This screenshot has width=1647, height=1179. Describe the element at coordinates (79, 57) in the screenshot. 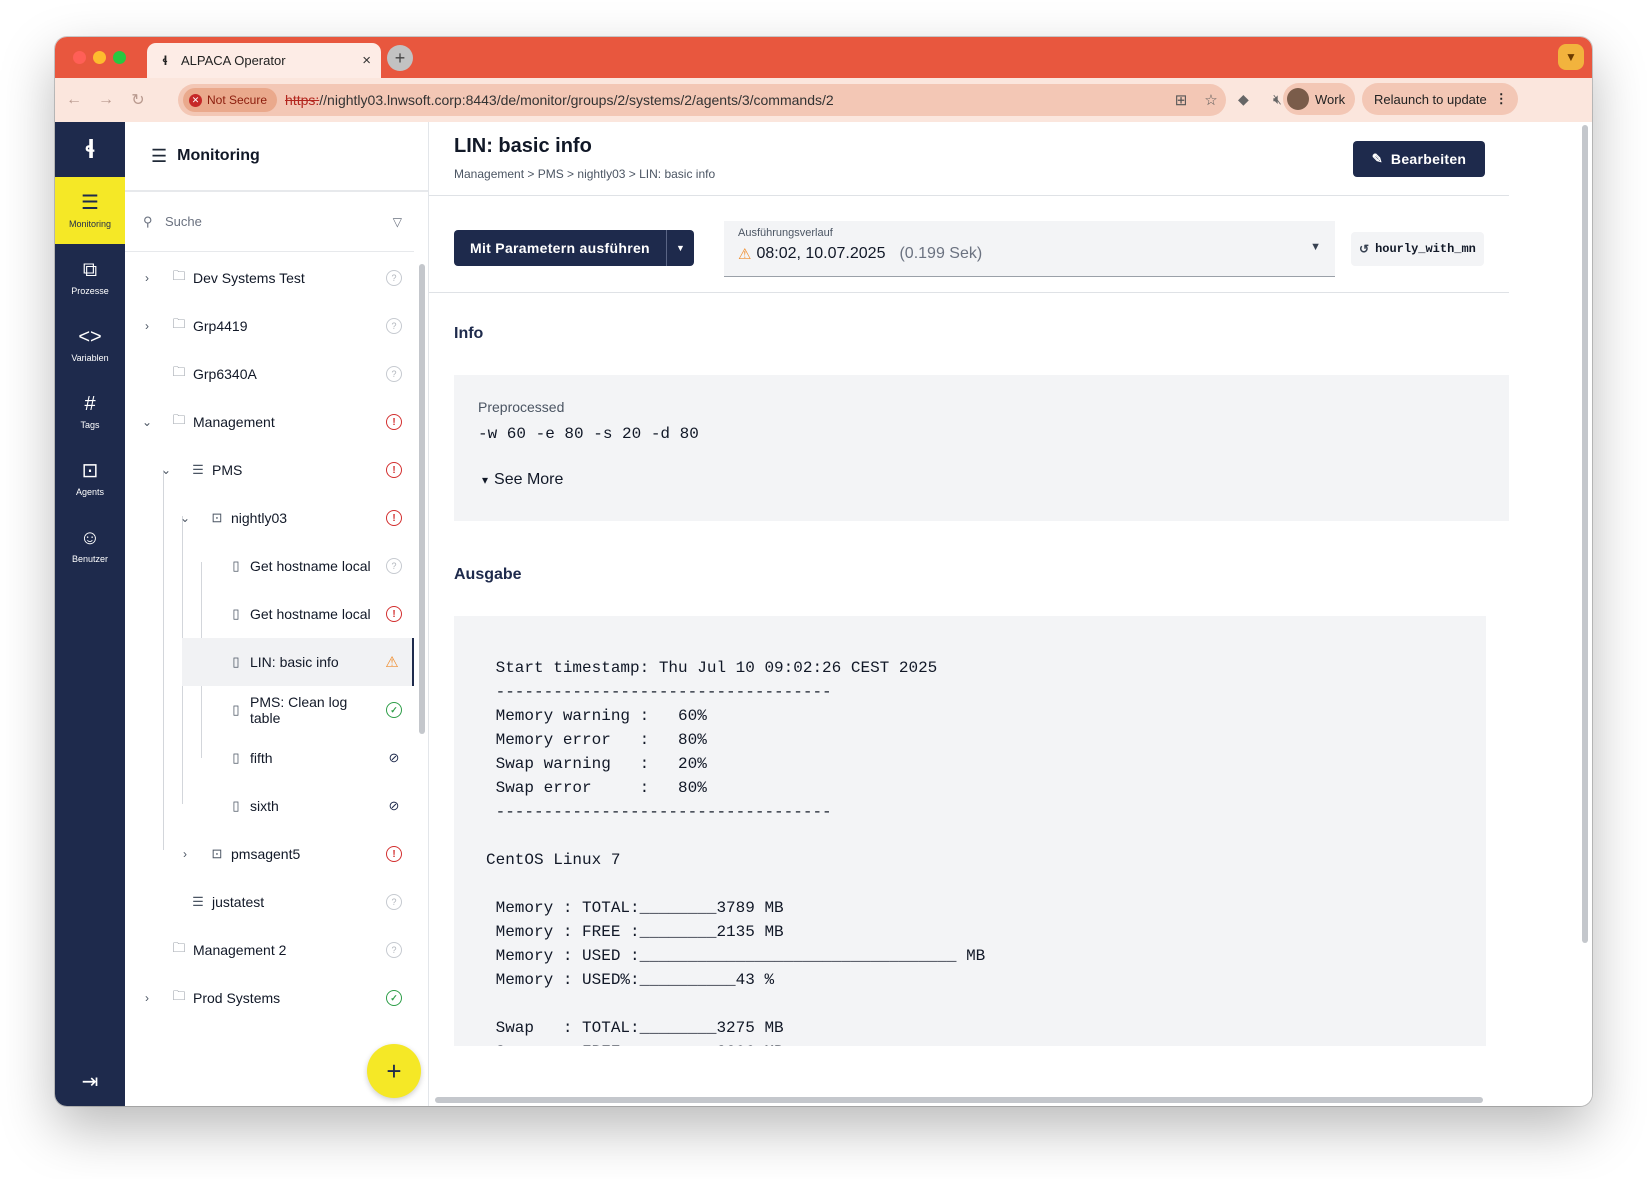

I see `close-window-button` at that location.